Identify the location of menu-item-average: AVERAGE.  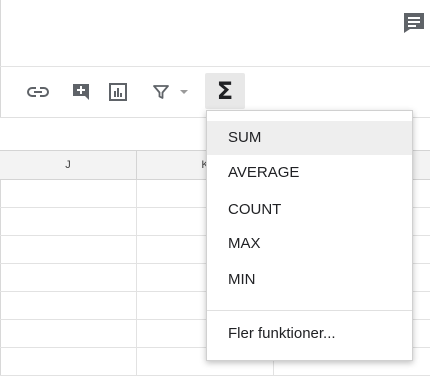
(309, 173).